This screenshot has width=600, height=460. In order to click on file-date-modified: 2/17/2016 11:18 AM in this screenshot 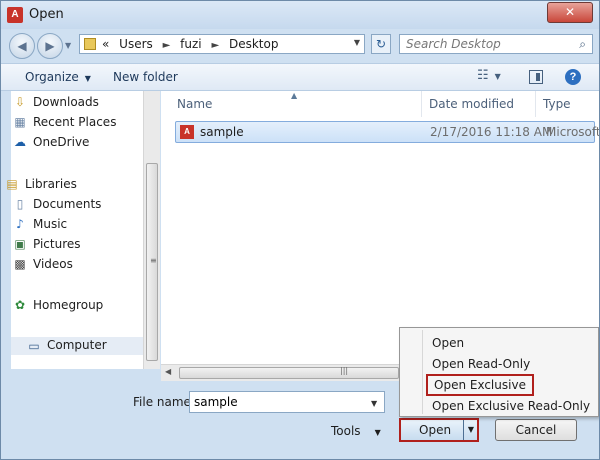, I will do `click(491, 132)`.